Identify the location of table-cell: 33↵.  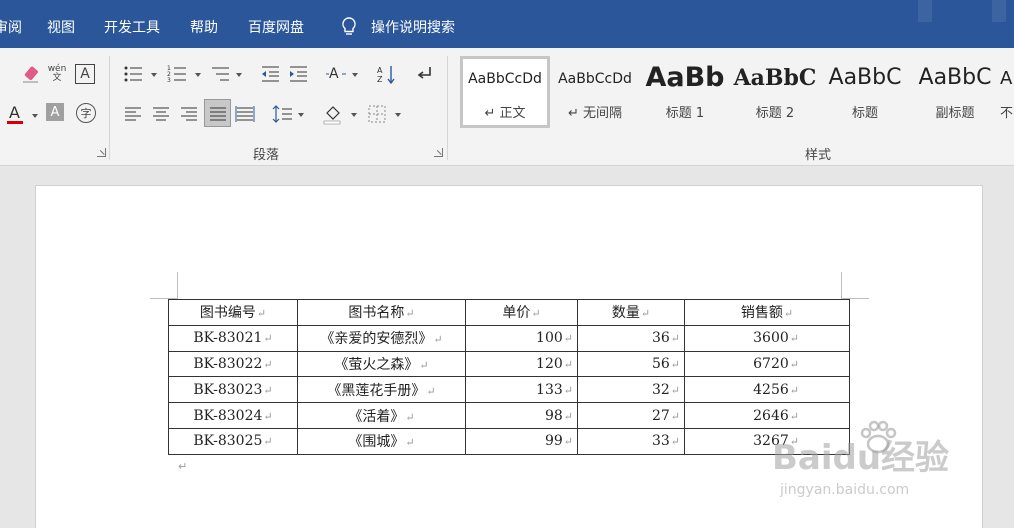
(631, 441).